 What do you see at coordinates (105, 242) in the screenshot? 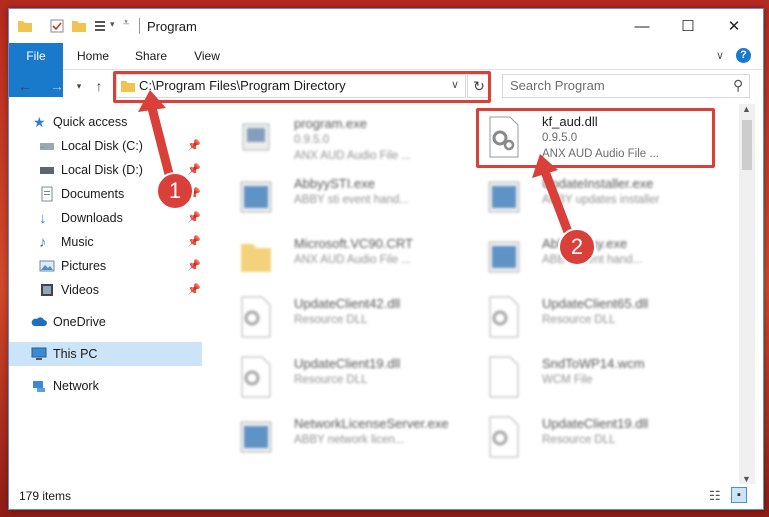
I see `sidebar-item-music: ♪ Music 📌` at bounding box center [105, 242].